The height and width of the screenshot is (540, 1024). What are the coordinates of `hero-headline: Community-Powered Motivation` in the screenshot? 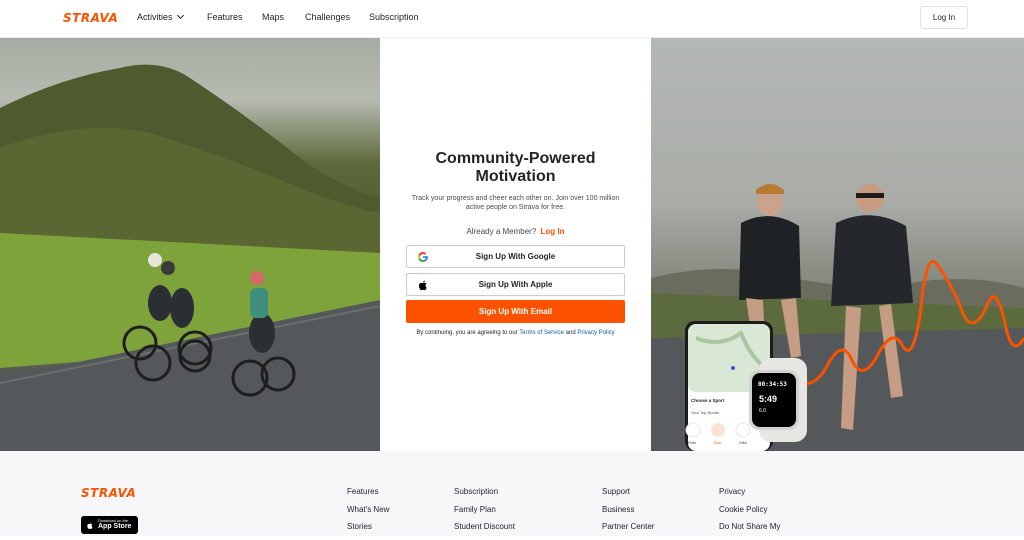 It's located at (515, 168).